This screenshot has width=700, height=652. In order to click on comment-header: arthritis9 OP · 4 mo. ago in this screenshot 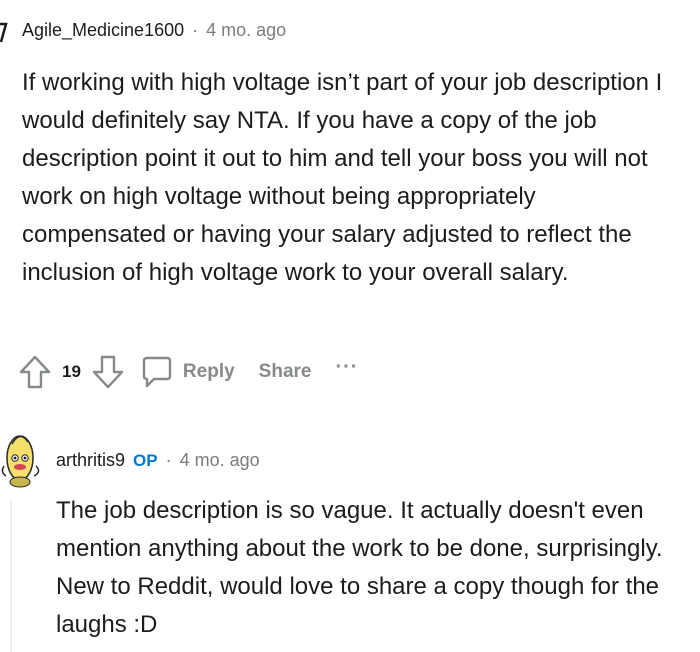, I will do `click(158, 460)`.